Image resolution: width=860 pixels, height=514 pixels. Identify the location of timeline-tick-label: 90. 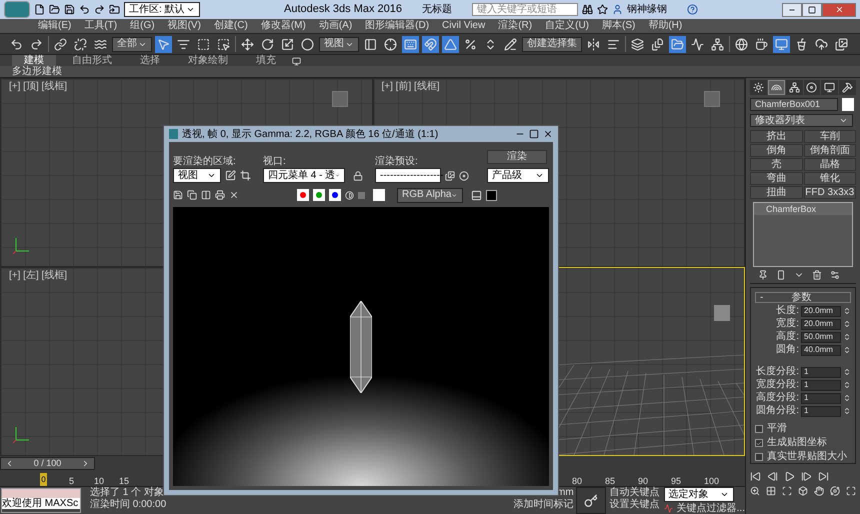
(644, 481).